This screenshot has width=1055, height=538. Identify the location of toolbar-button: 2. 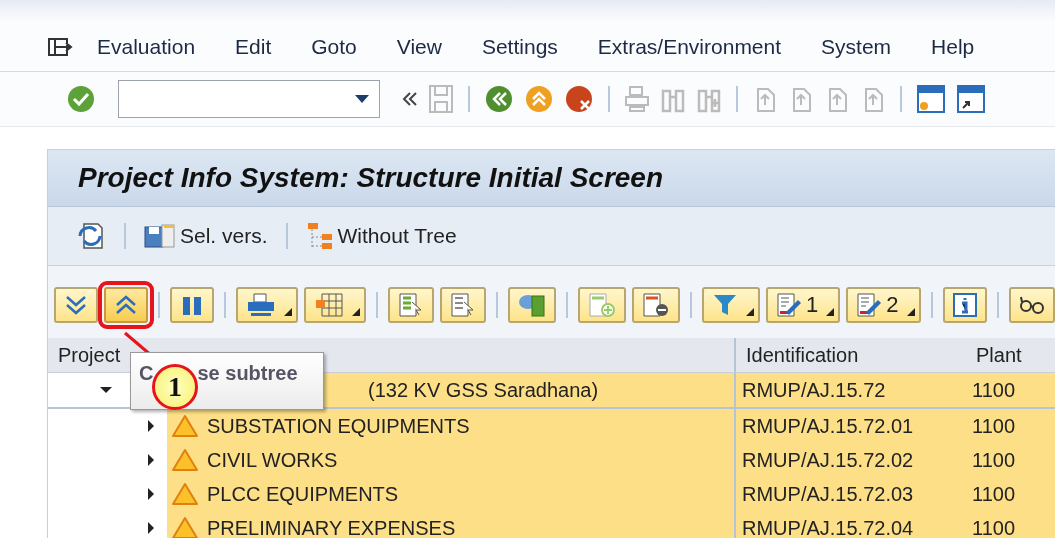
(883, 305).